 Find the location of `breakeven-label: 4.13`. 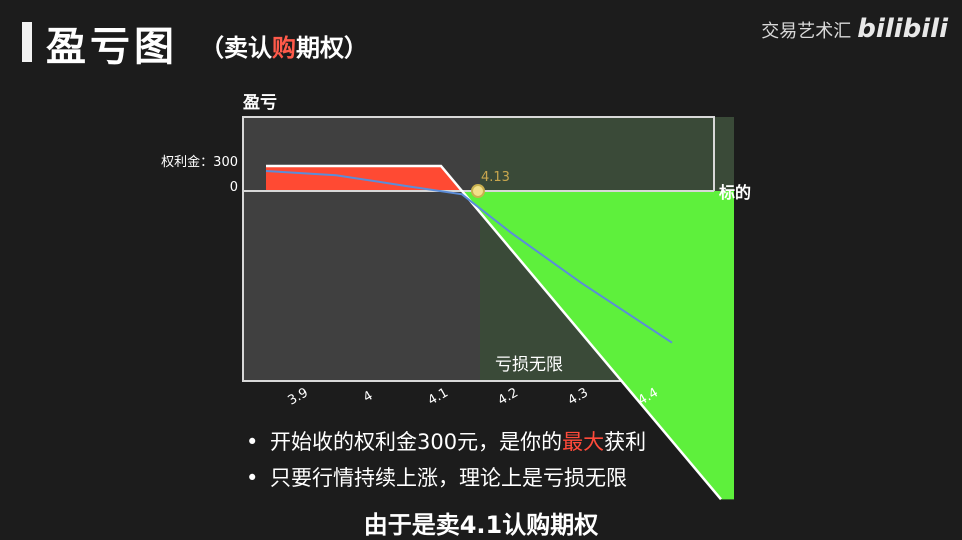

breakeven-label: 4.13 is located at coordinates (495, 177).